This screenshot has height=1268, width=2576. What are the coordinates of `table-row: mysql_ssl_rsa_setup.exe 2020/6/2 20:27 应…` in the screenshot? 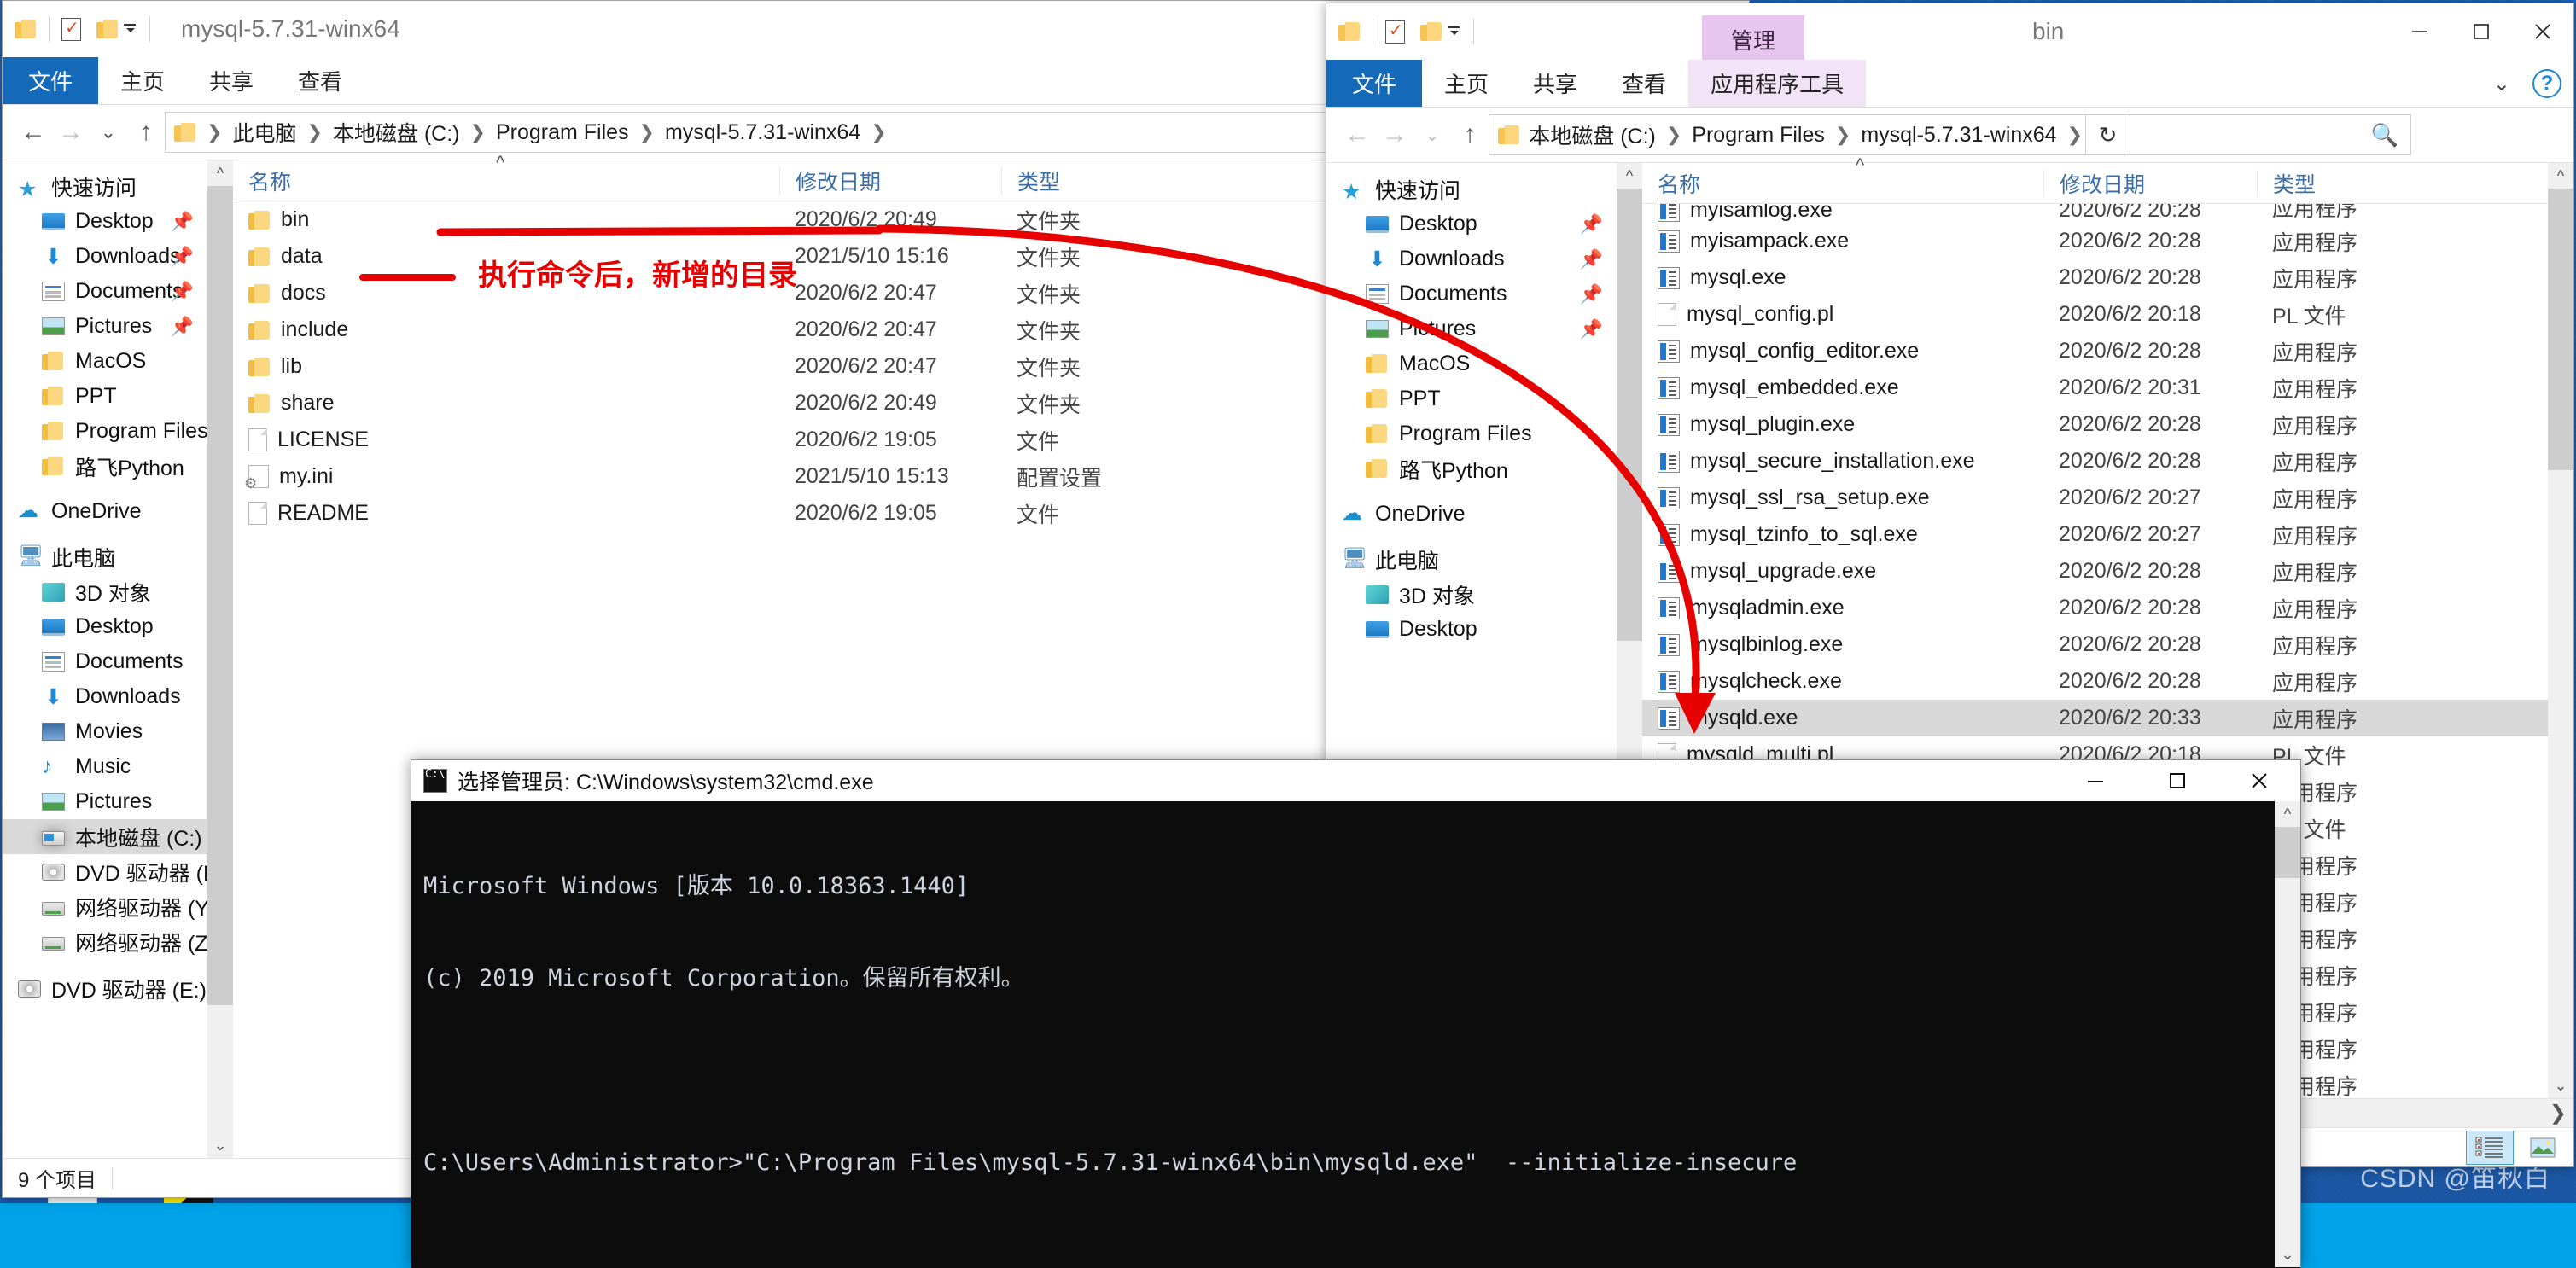 It's located at (2095, 498).